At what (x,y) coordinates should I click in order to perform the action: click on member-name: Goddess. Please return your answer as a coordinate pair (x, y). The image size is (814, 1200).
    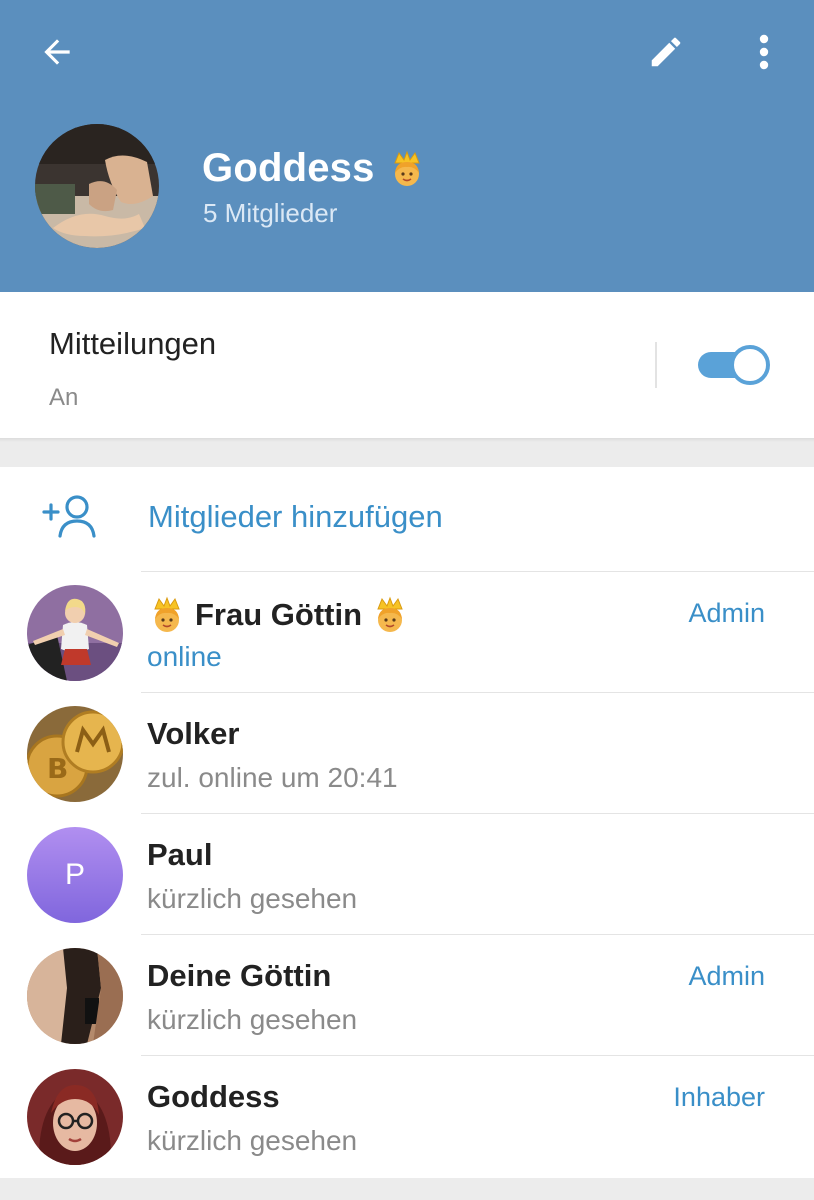
    Looking at the image, I should click on (213, 1096).